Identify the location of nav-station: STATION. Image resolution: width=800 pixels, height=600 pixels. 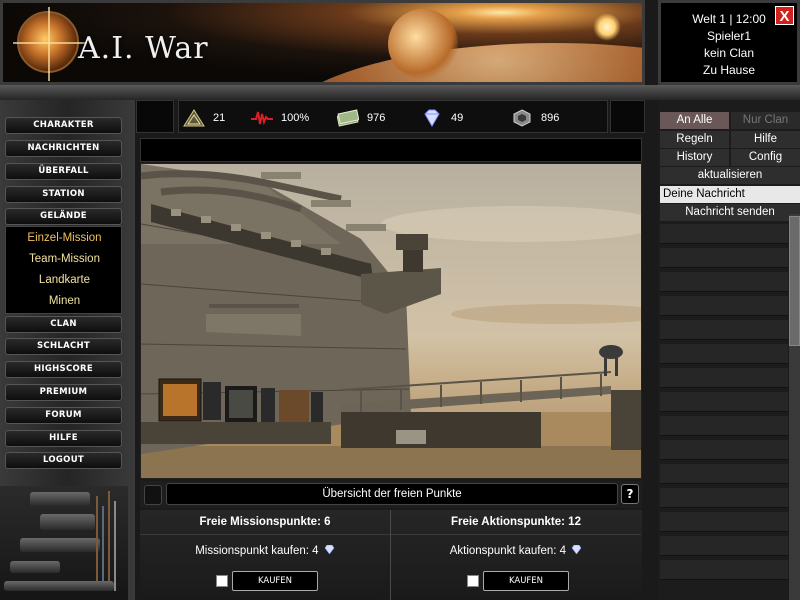
(63, 194).